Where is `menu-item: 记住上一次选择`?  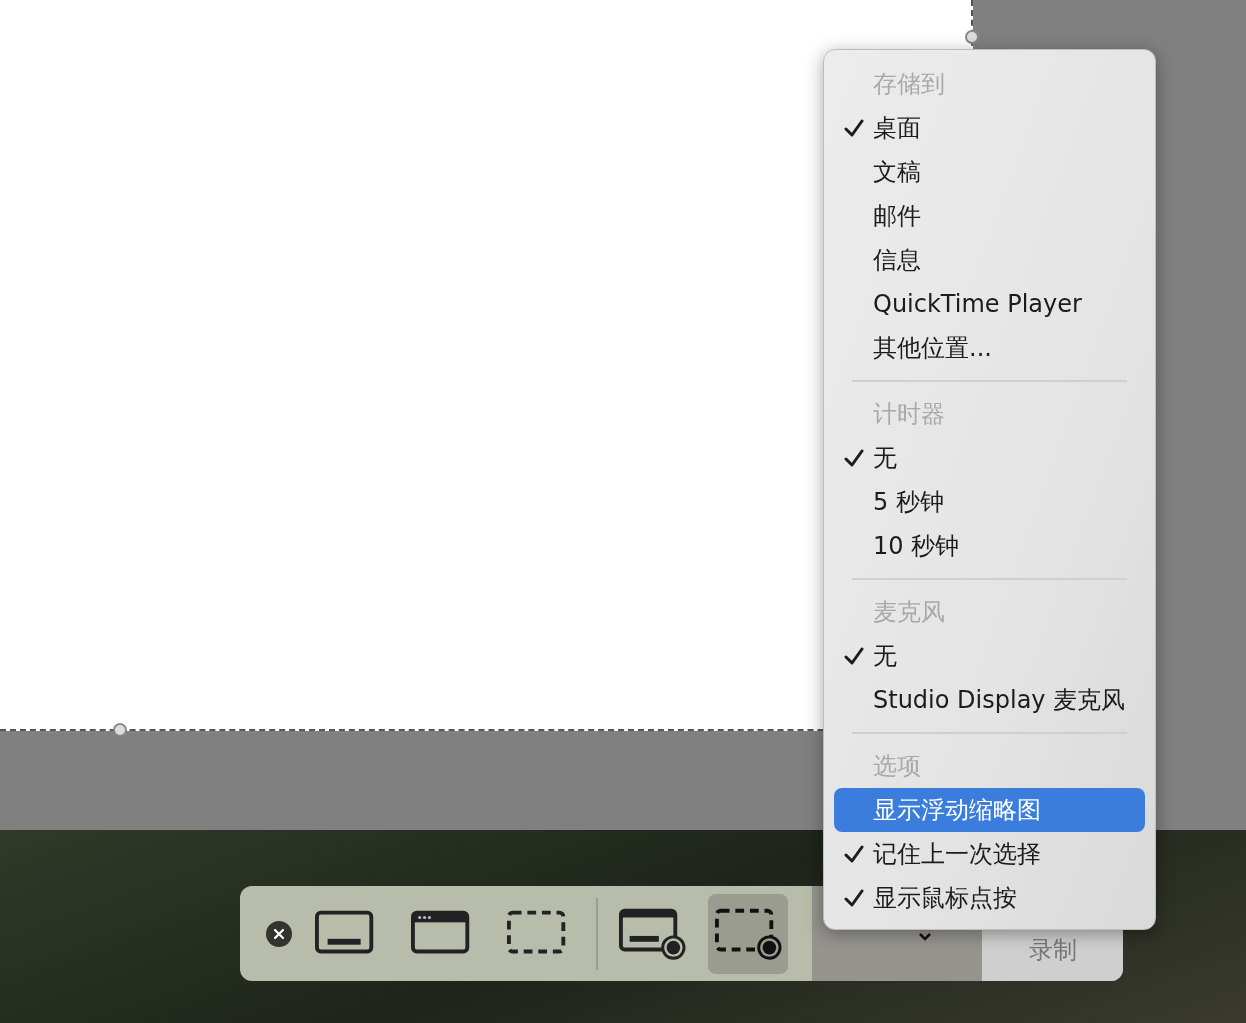
menu-item: 记住上一次选择 is located at coordinates (989, 854).